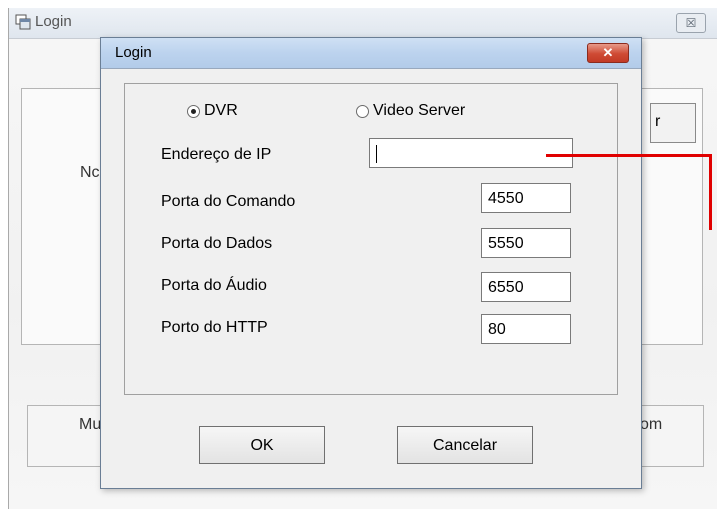 This screenshot has height=509, width=717. I want to click on dialog-titlebar: Login ✕, so click(371, 53).